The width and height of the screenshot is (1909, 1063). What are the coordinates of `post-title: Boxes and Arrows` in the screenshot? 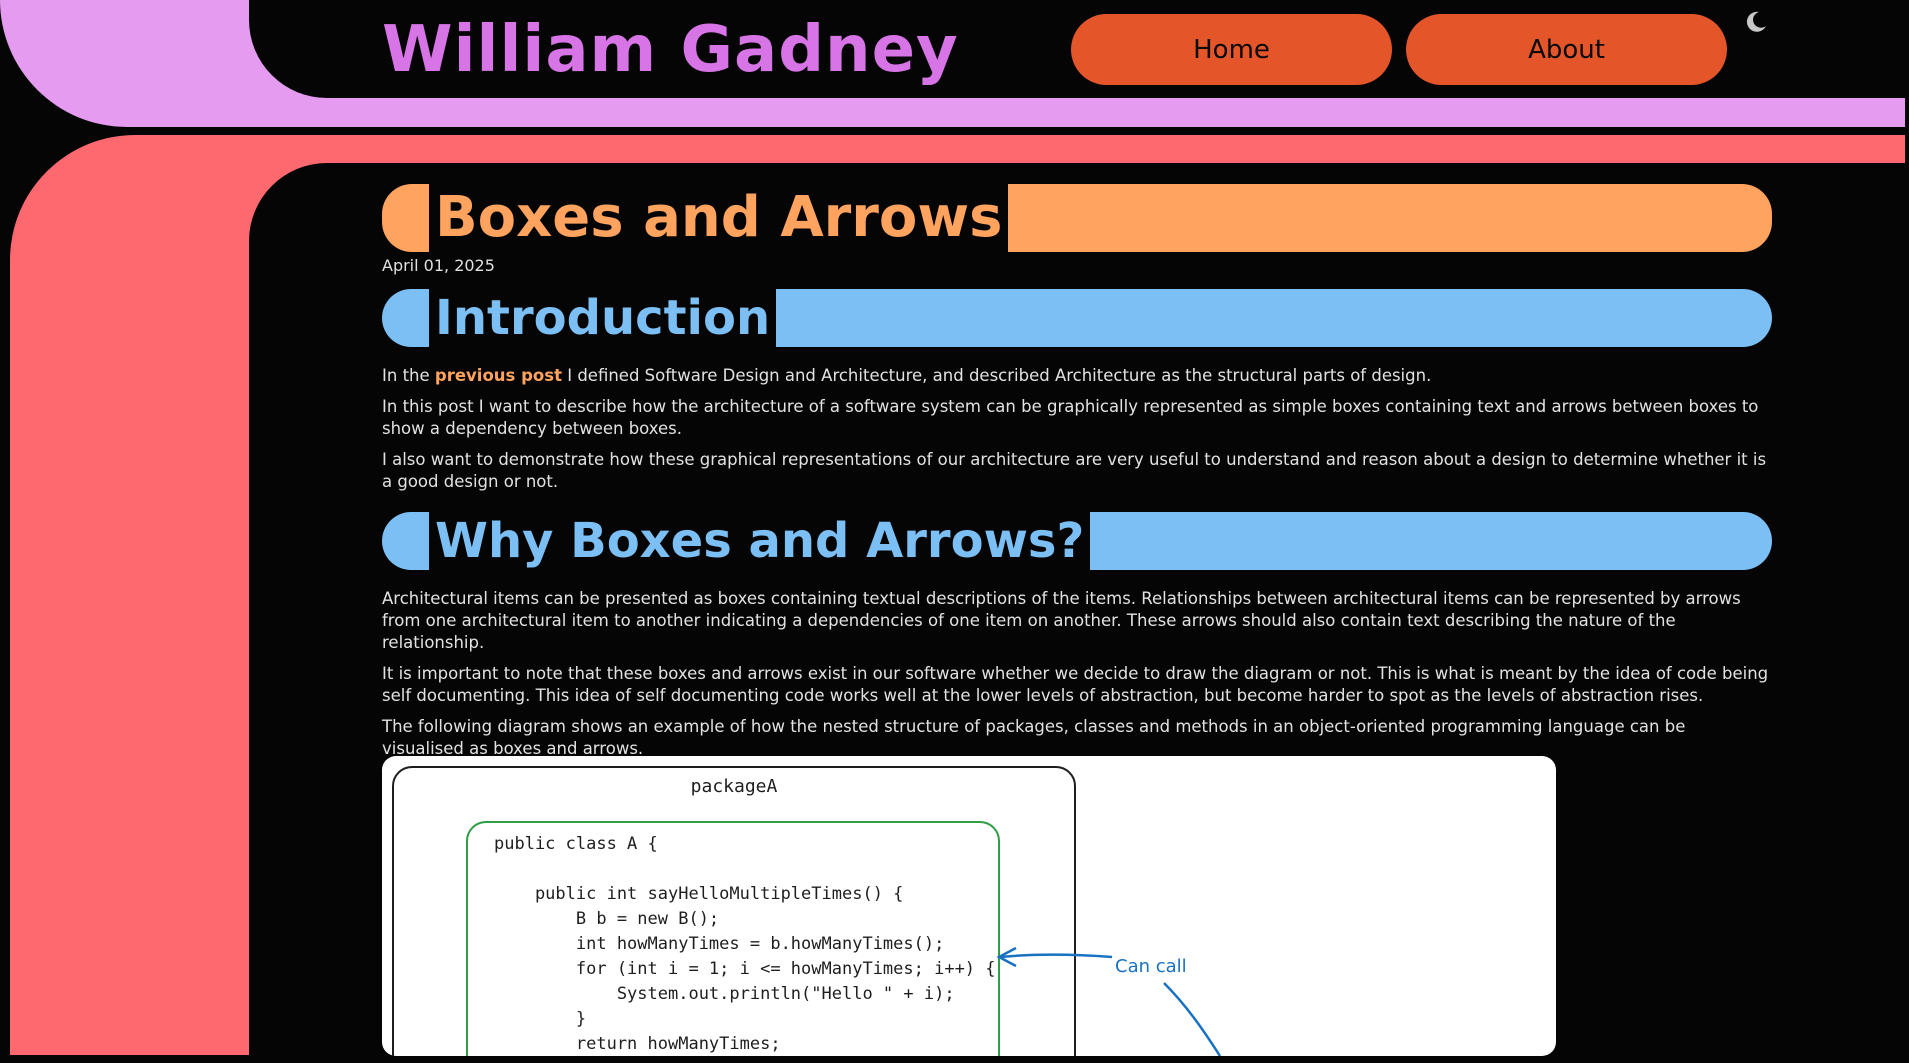 It's located at (719, 218).